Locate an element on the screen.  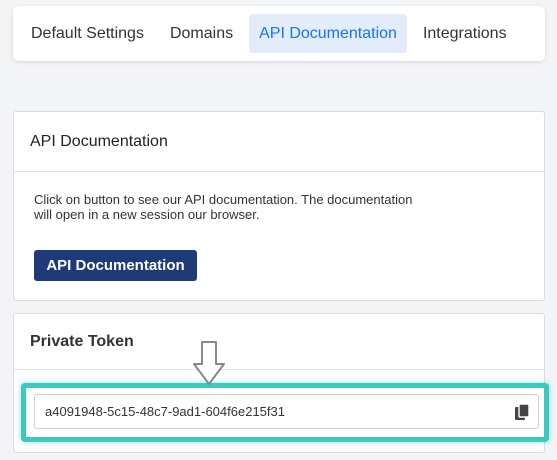
private-token-input is located at coordinates (275, 411).